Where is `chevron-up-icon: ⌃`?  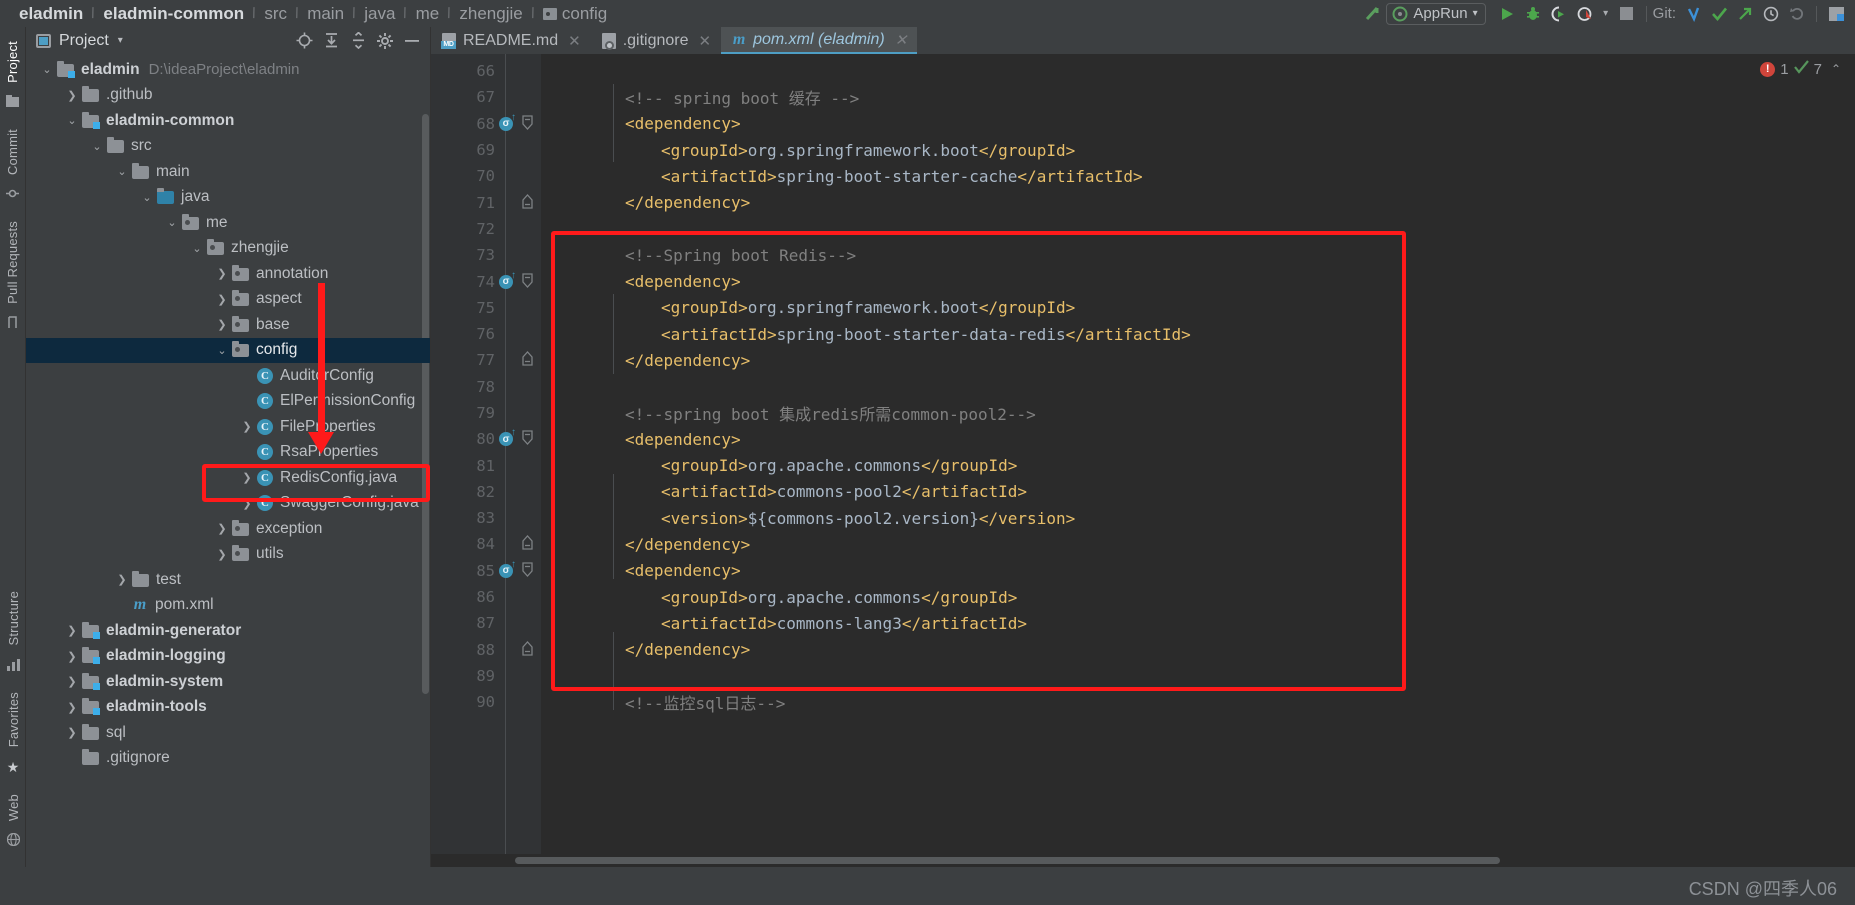
chevron-up-icon: ⌃ is located at coordinates (1836, 69).